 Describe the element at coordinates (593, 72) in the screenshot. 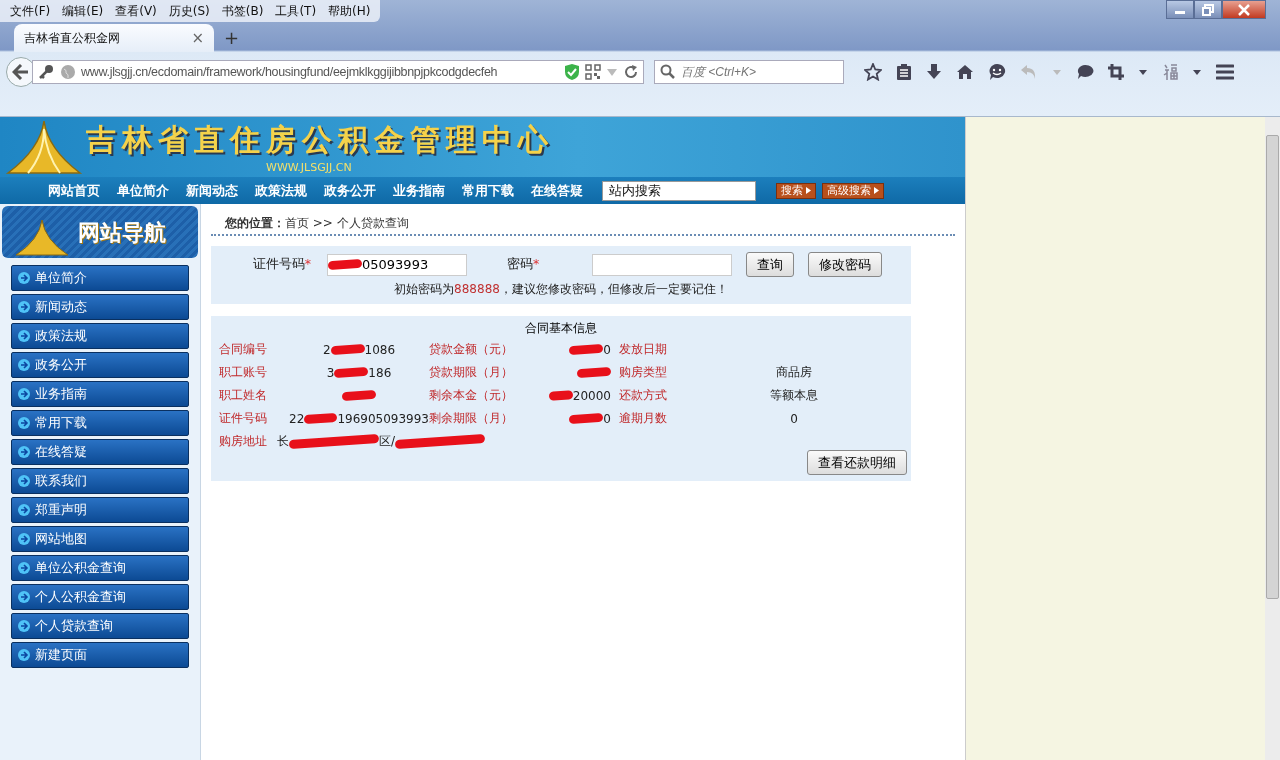

I see `qr-code-icon` at that location.